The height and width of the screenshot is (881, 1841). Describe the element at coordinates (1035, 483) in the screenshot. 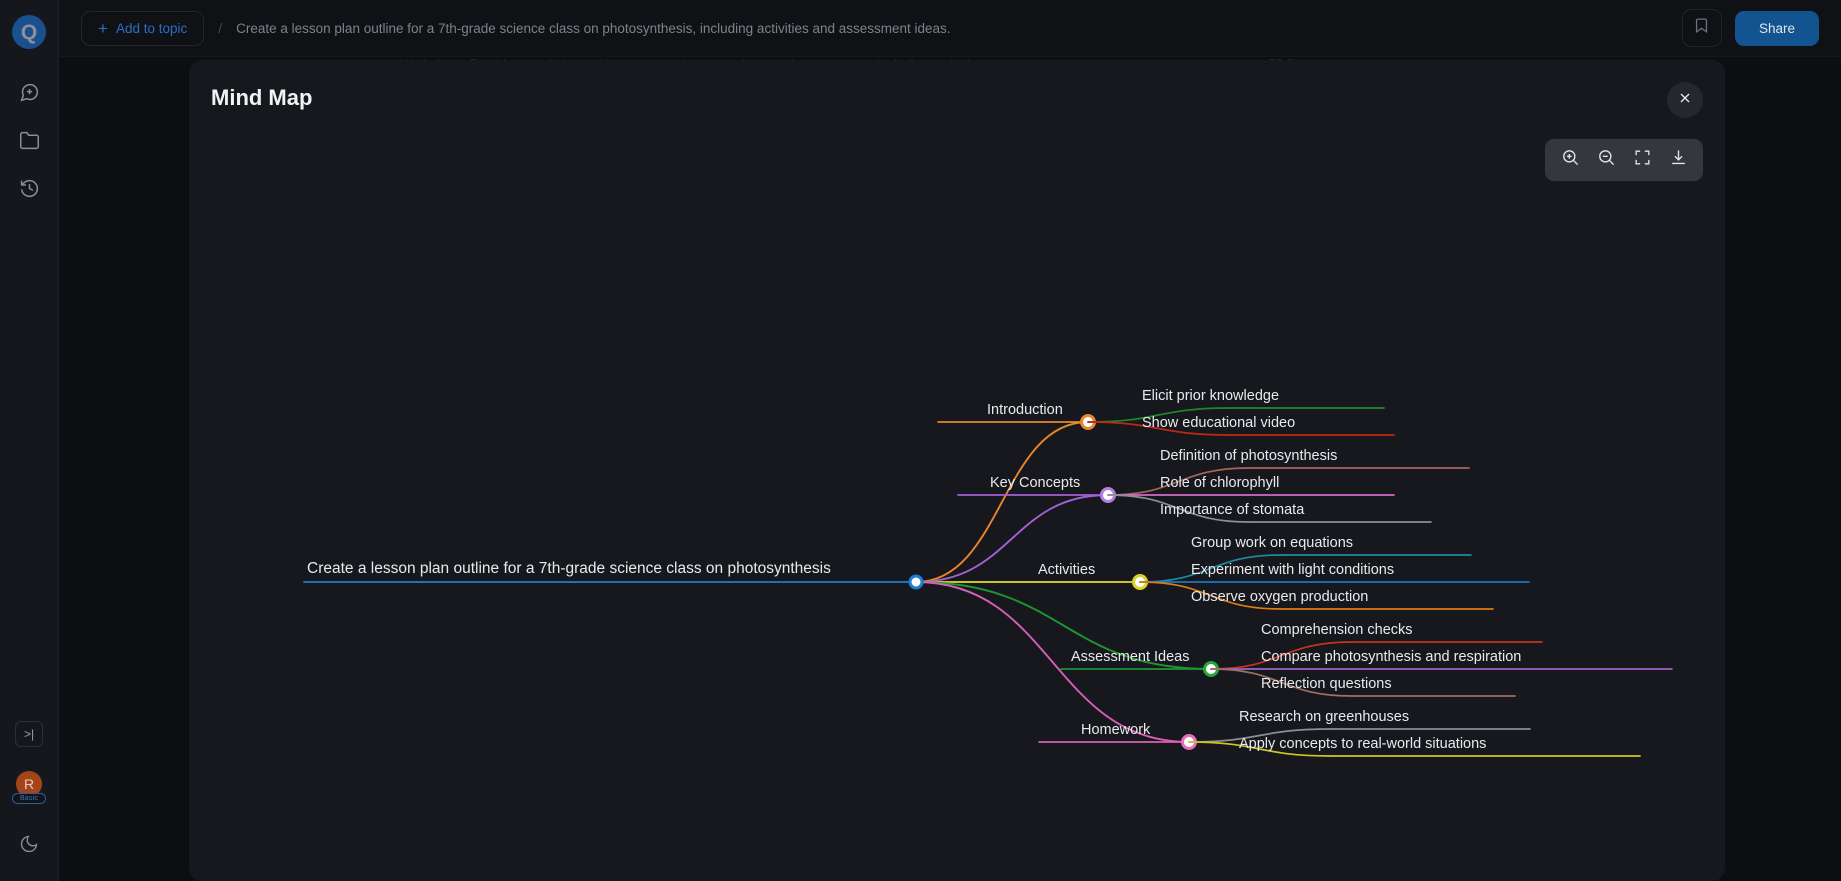

I see `mind-map-branch-label-1: Key Concepts` at that location.